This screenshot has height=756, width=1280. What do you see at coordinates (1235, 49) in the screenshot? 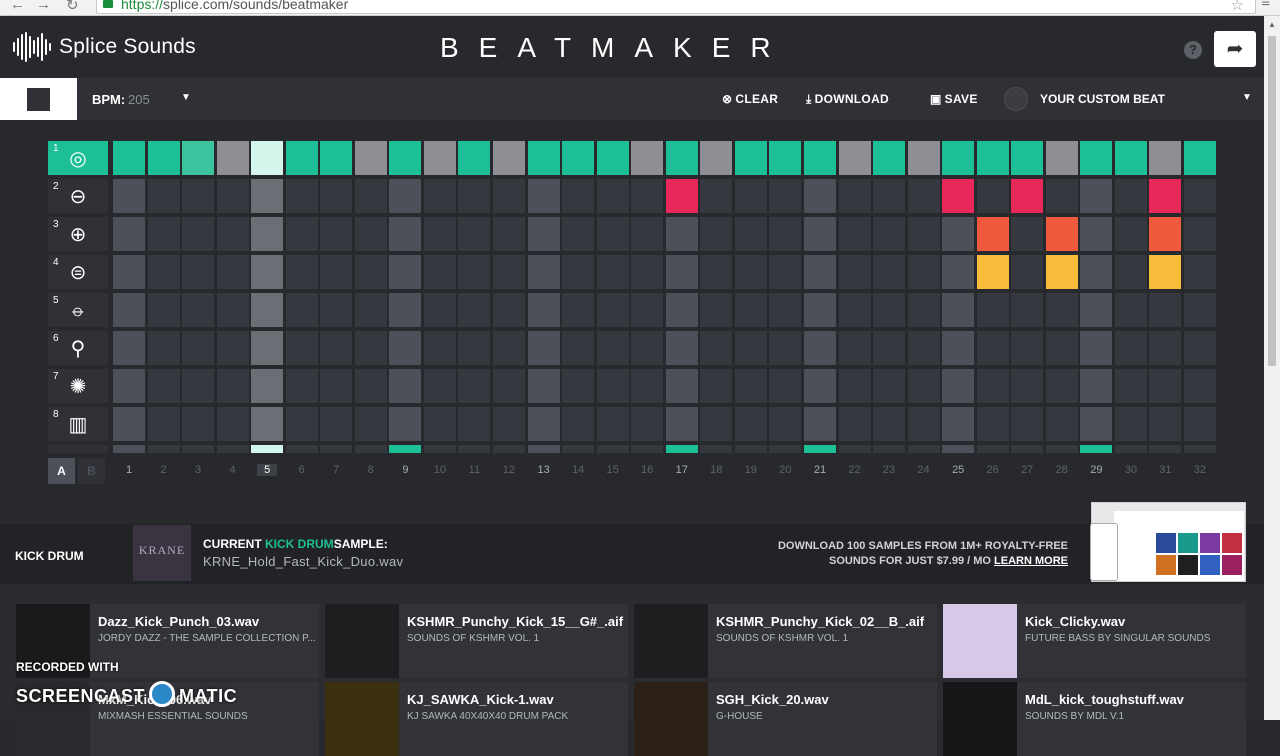
I see `share-button: ➦` at bounding box center [1235, 49].